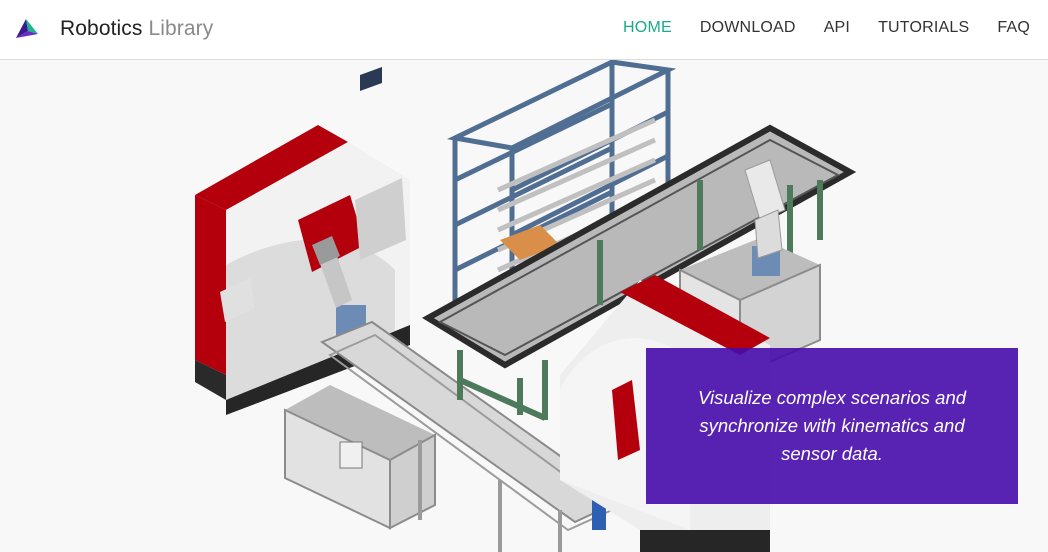 This screenshot has width=1048, height=552. Describe the element at coordinates (923, 28) in the screenshot. I see `nav-tutorials: TUTORIALS` at that location.